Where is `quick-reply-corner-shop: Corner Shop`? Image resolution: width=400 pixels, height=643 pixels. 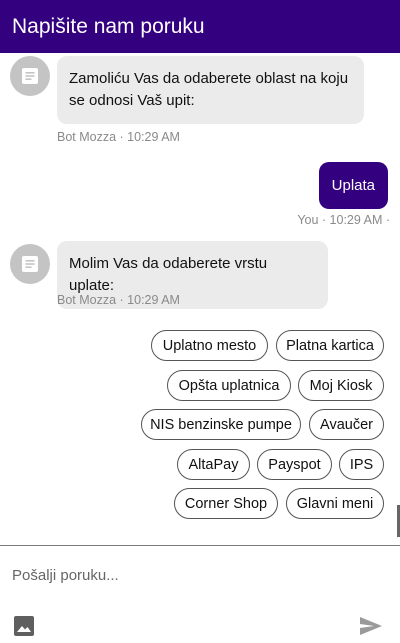
quick-reply-corner-shop: Corner Shop is located at coordinates (226, 503).